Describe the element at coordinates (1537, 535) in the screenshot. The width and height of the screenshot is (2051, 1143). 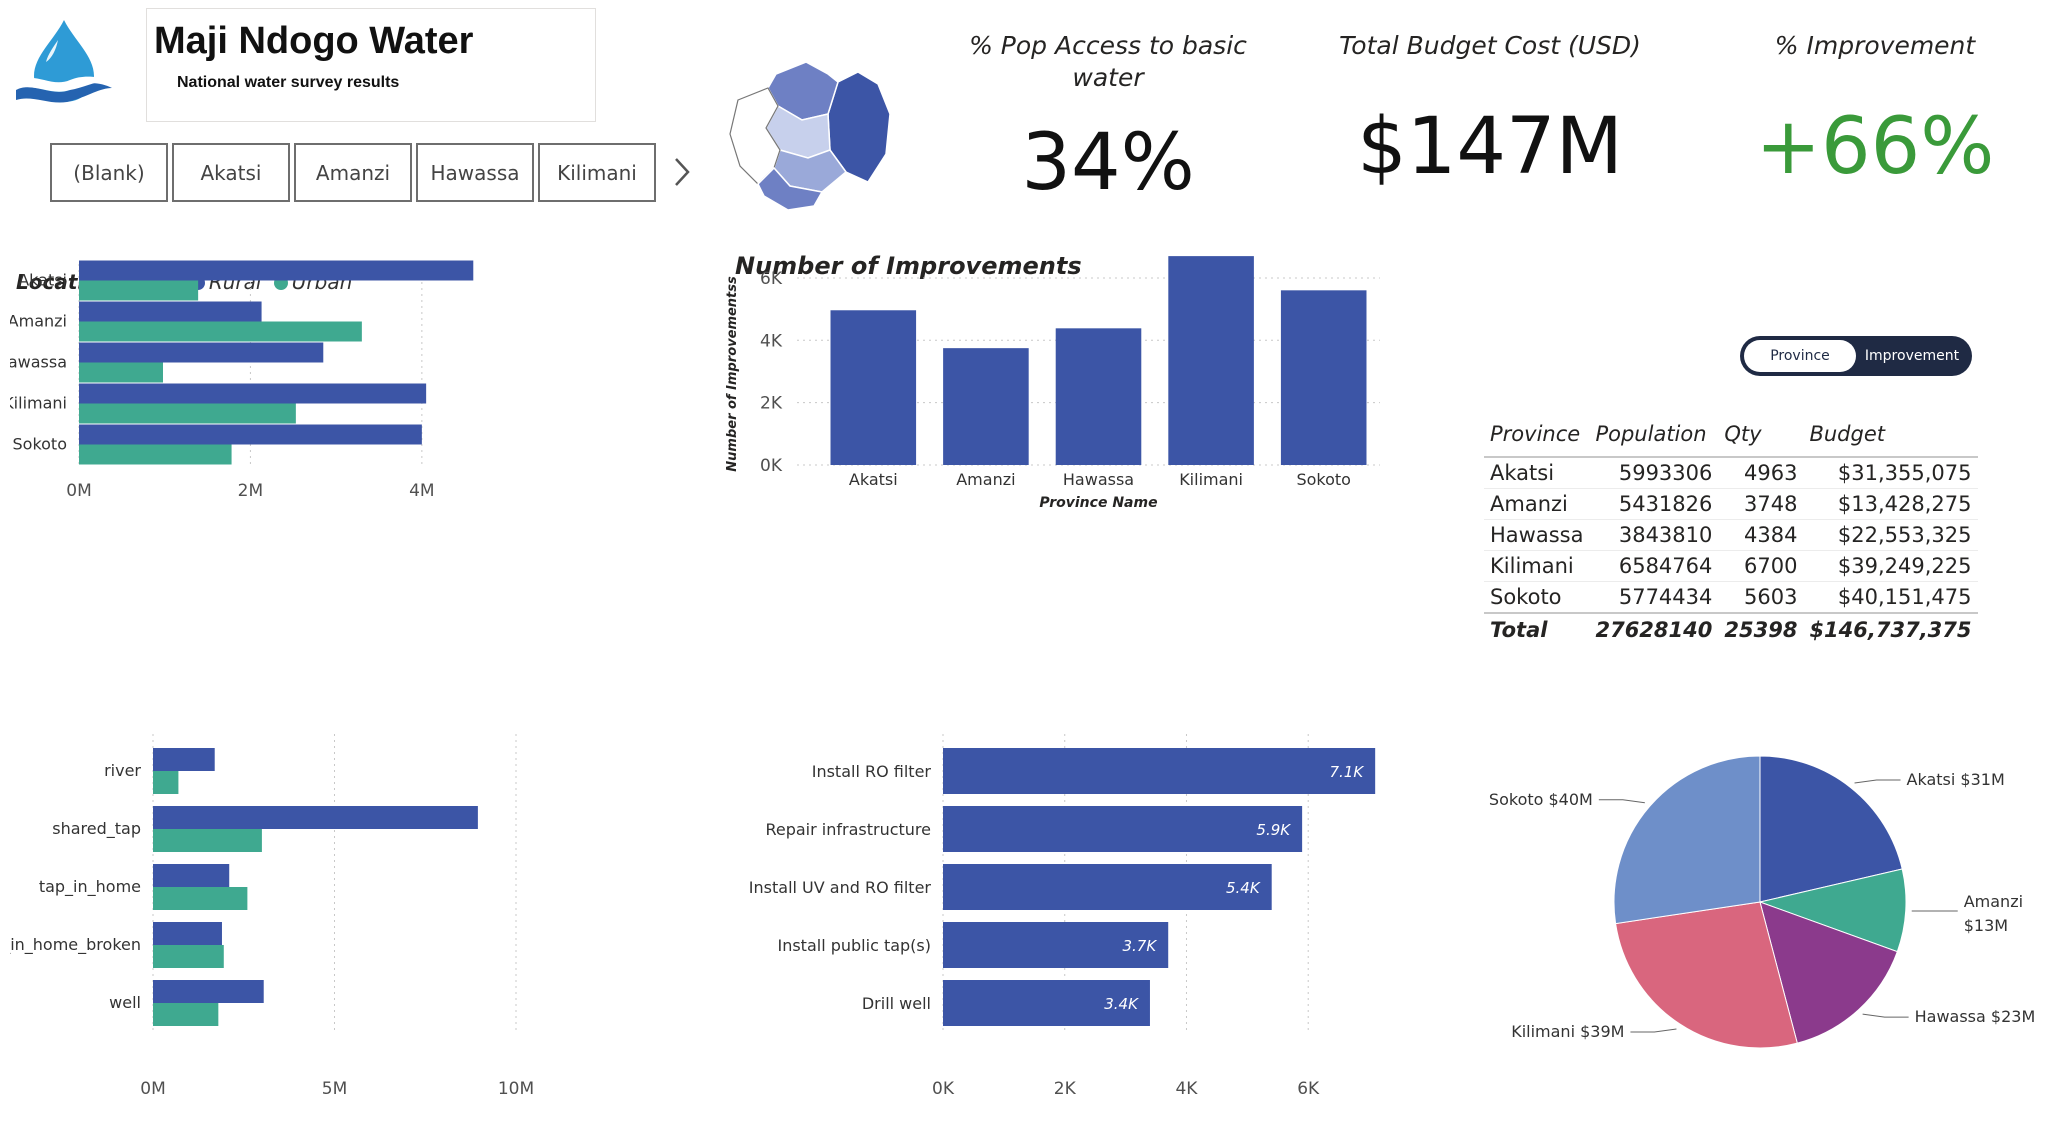
I see `table-cell: Hawassa` at that location.